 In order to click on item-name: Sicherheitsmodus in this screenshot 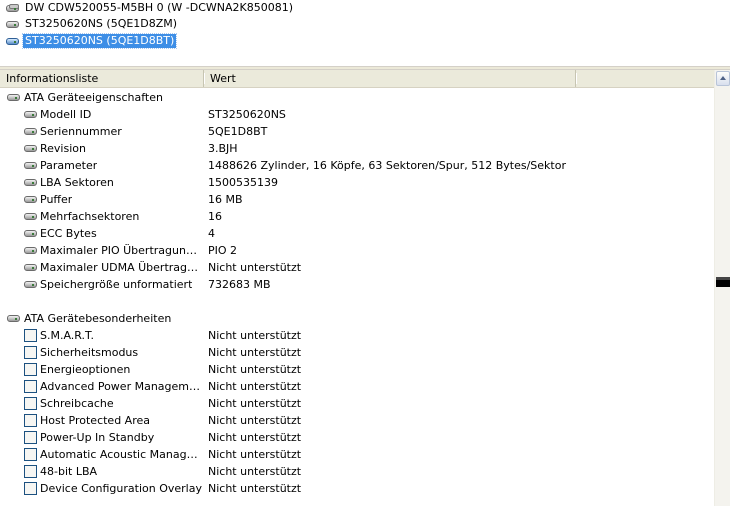, I will do `click(89, 352)`.